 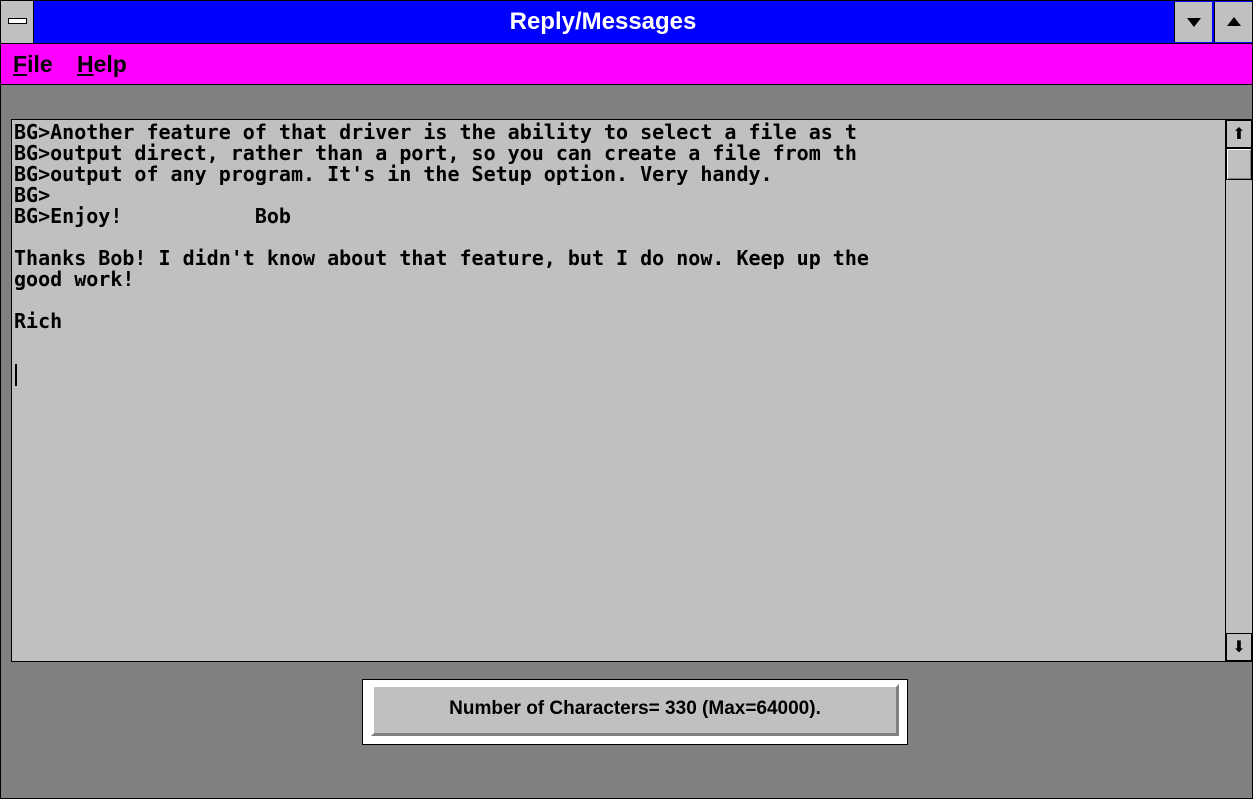 I want to click on menu-help-mnemonic: H, so click(x=85, y=64).